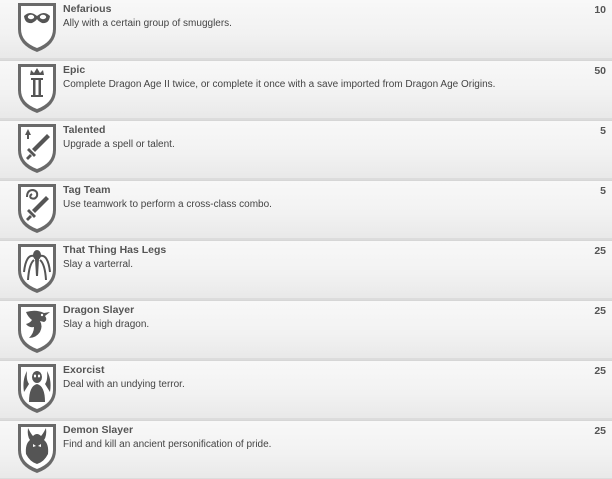 The width and height of the screenshot is (612, 479). I want to click on swirl-sword-icon, so click(37, 208).